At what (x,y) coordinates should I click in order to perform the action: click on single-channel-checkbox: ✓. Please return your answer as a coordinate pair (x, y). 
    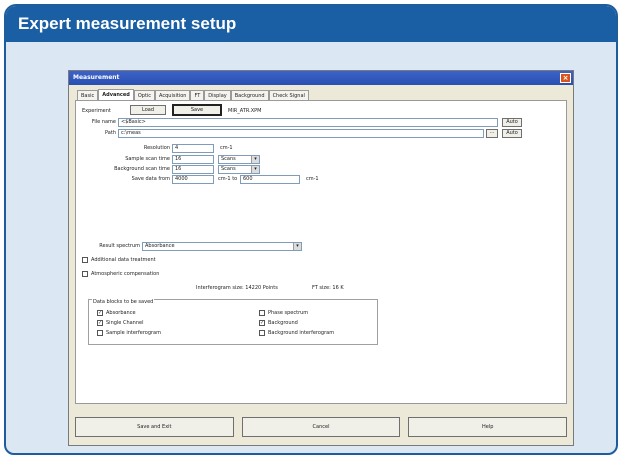
    Looking at the image, I should click on (100, 323).